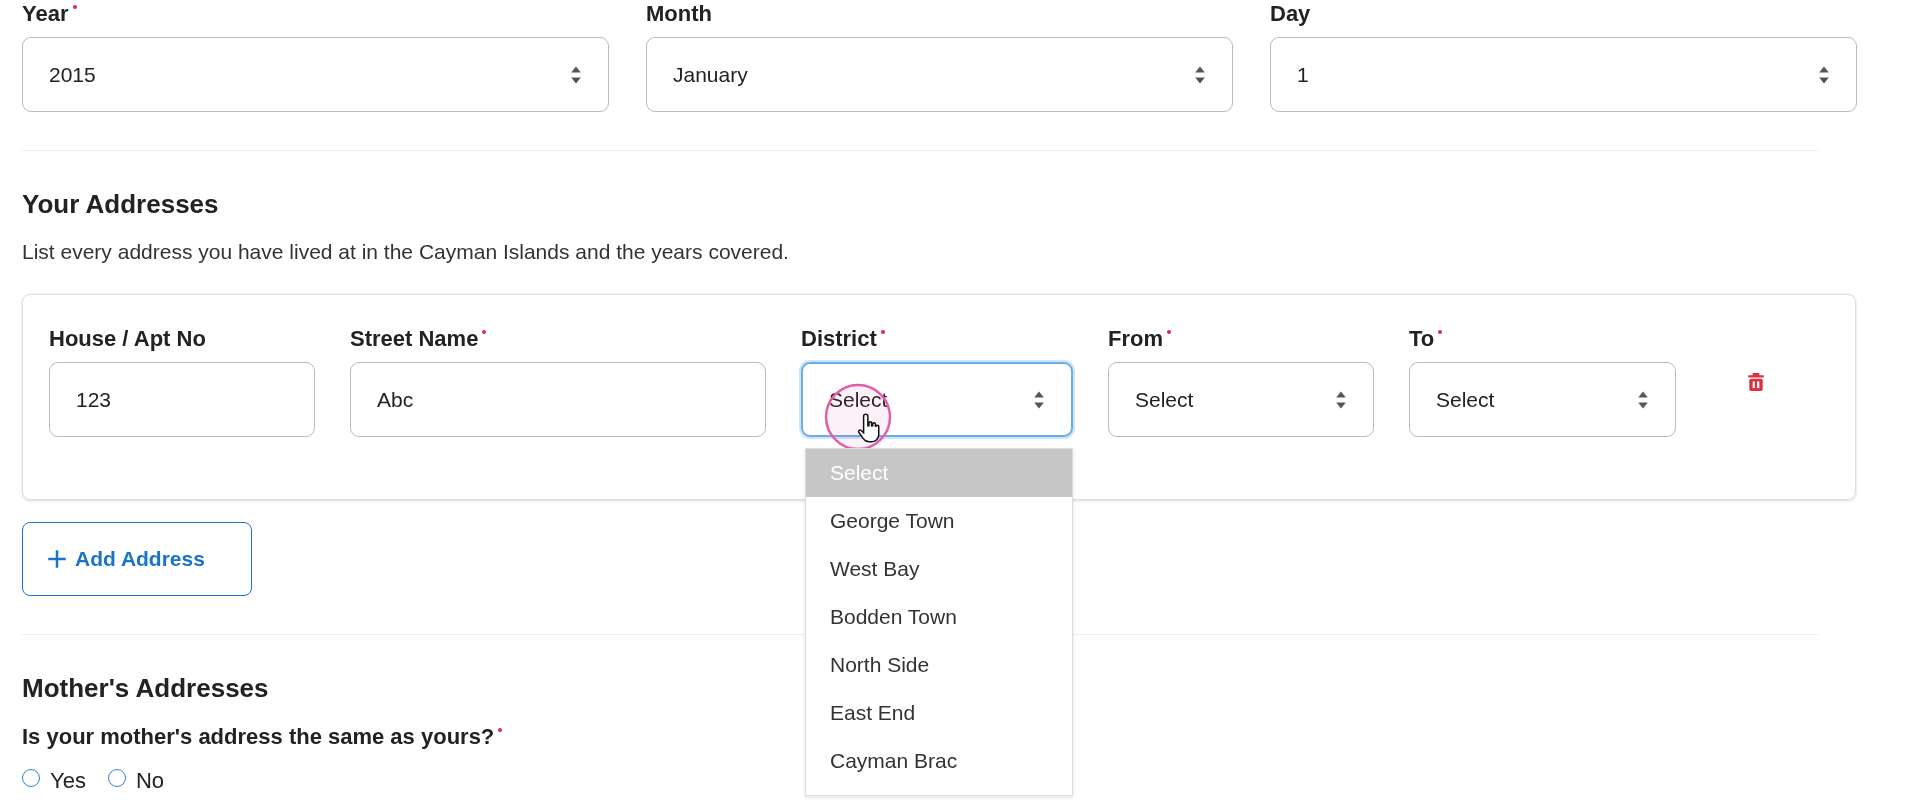  Describe the element at coordinates (258, 737) in the screenshot. I see `question-label: Is your mother's address the same as yours?` at that location.